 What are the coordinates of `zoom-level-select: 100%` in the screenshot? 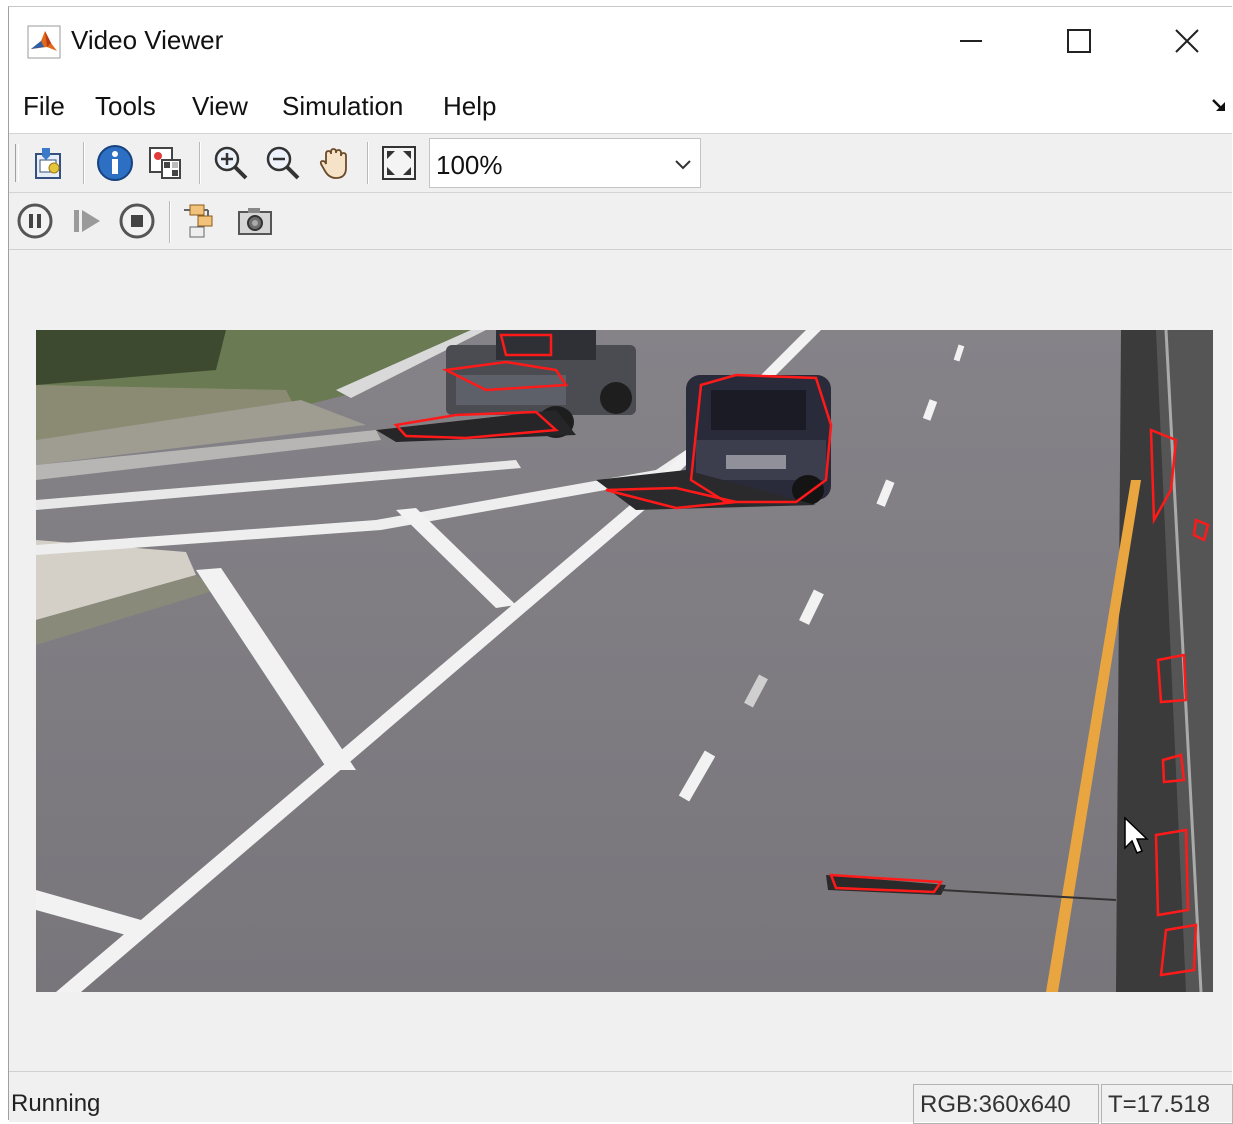 It's located at (565, 163).